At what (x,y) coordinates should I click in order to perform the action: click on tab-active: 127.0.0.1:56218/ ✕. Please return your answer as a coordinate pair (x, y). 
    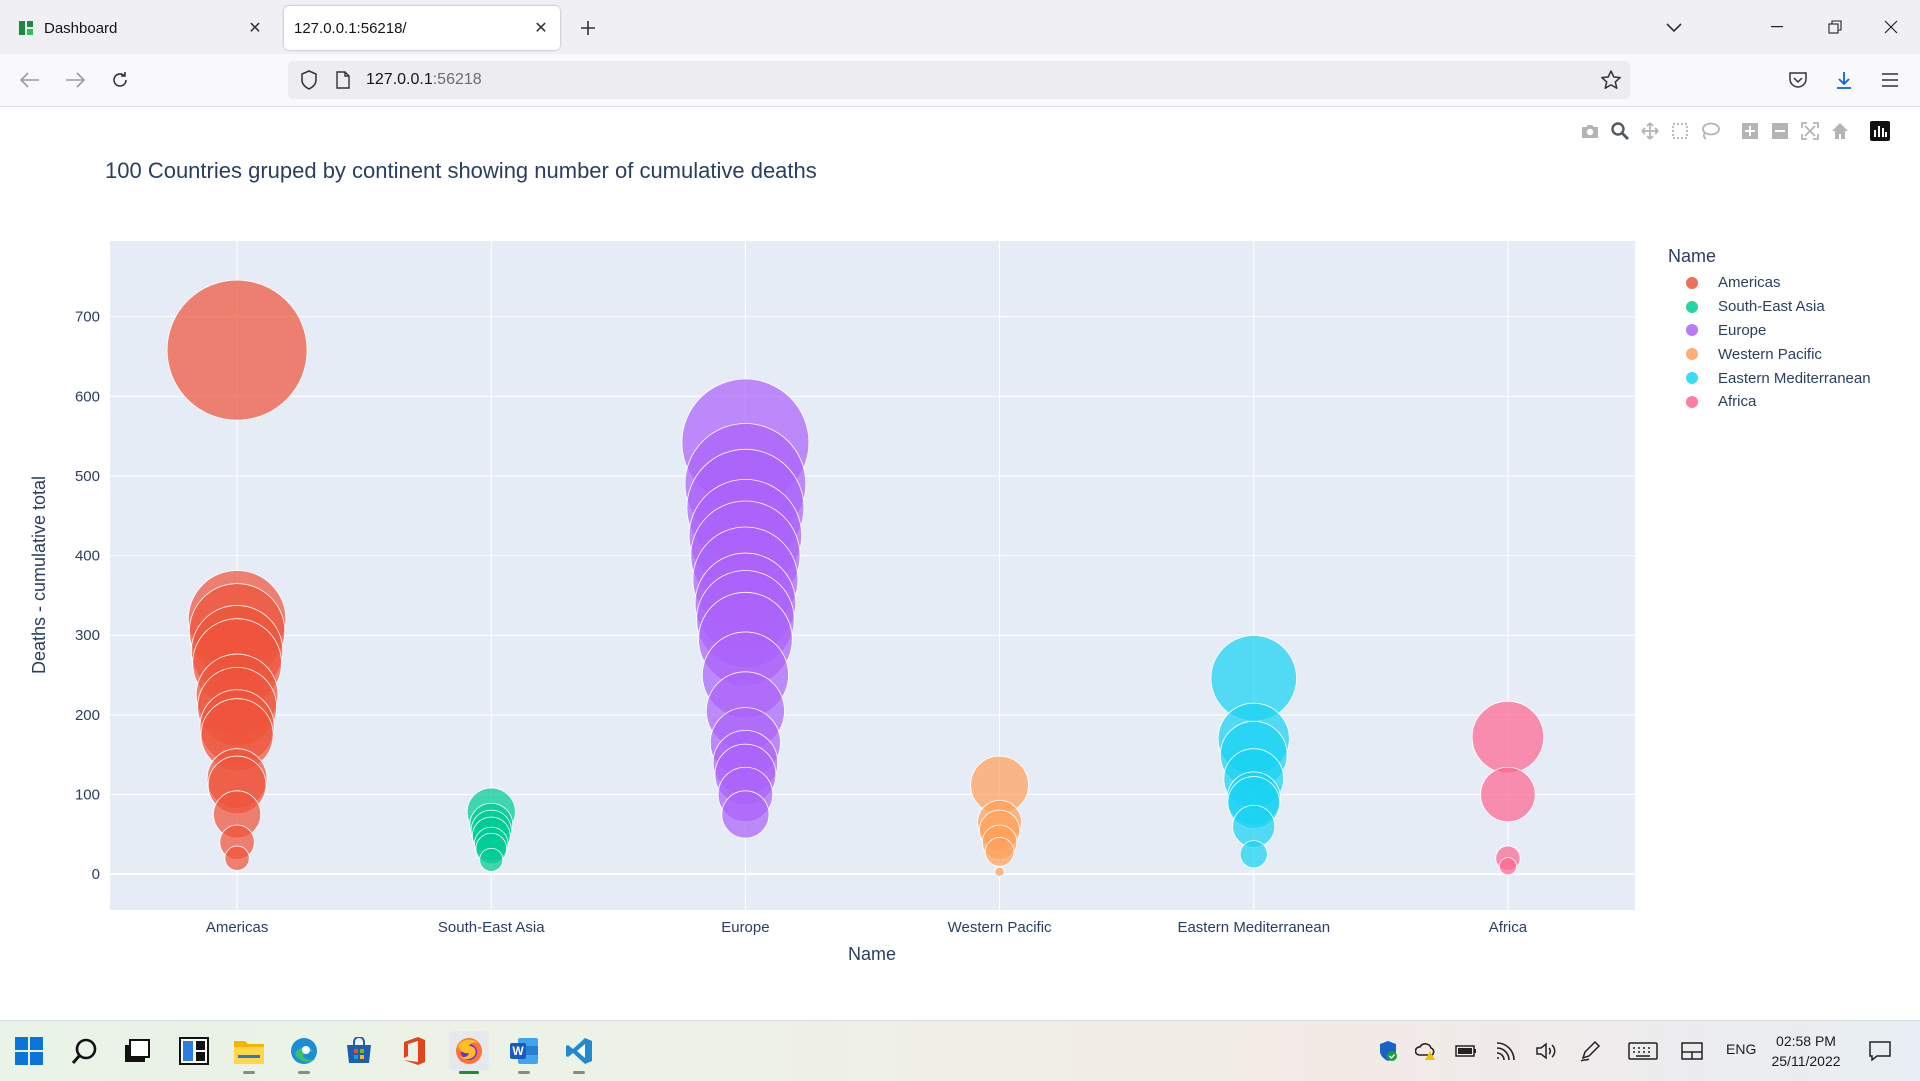
    Looking at the image, I should click on (422, 28).